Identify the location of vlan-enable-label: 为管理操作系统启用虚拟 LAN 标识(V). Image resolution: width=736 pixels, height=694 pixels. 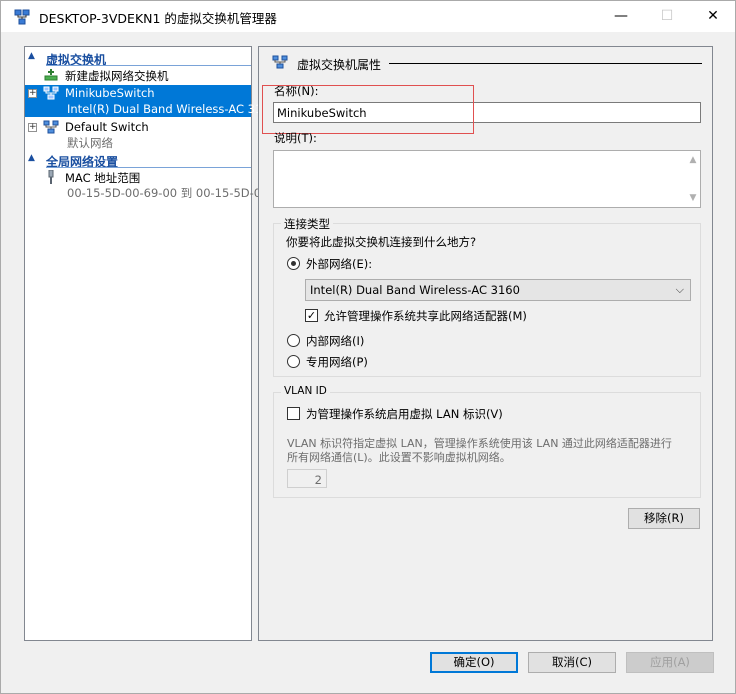
(404, 414).